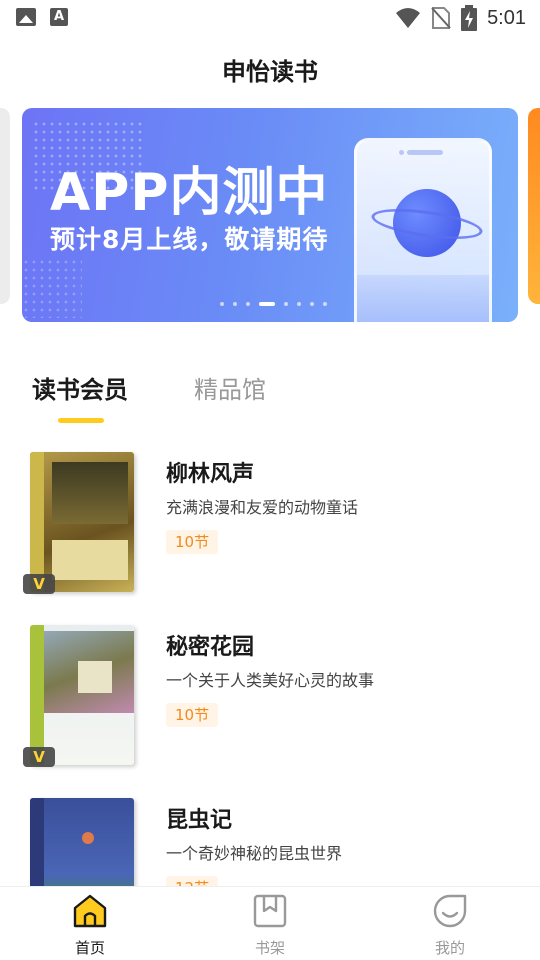 This screenshot has height=960, width=540. I want to click on wifi-icon, so click(408, 18).